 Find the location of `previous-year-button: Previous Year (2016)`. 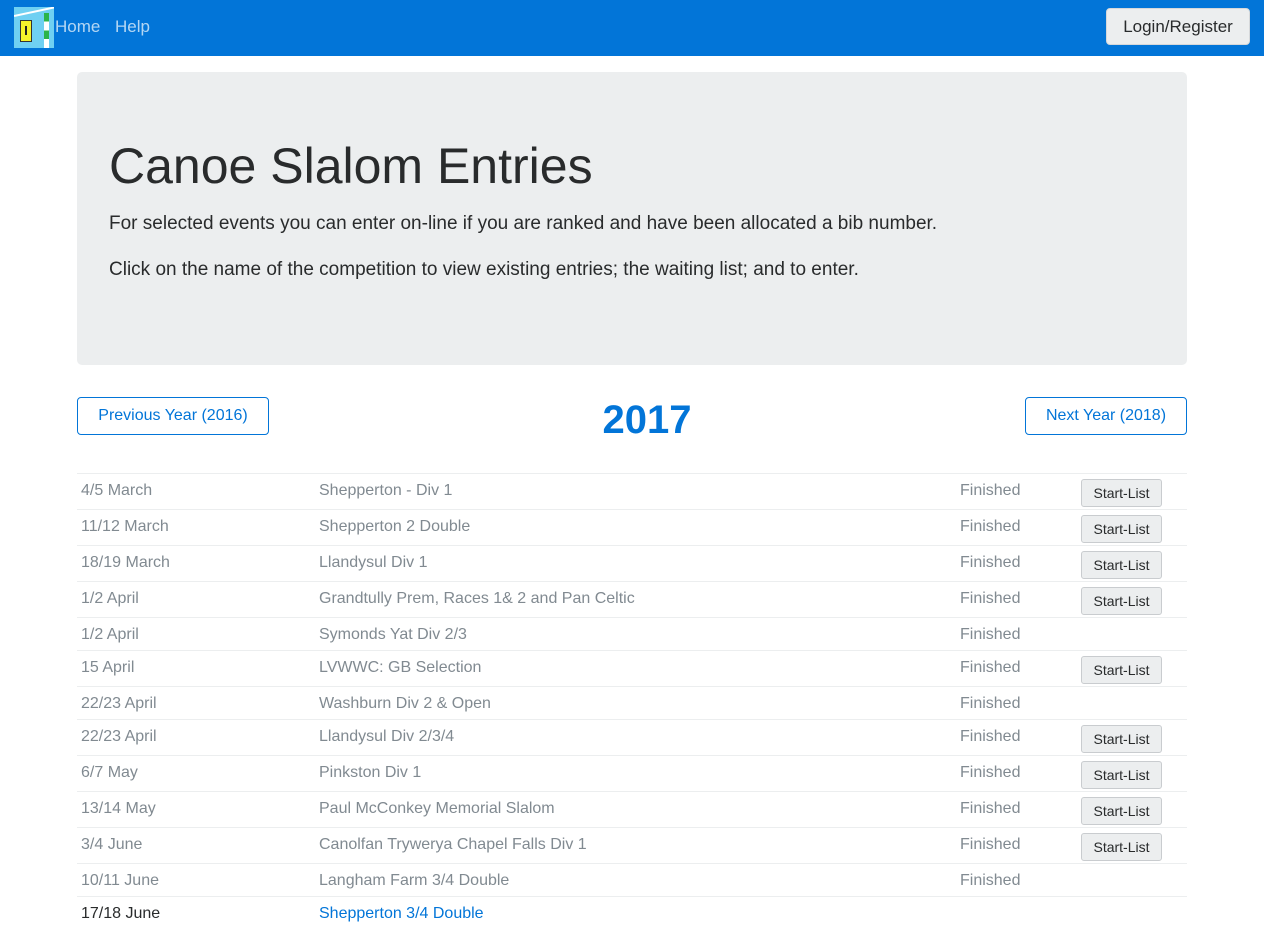

previous-year-button: Previous Year (2016) is located at coordinates (173, 416).